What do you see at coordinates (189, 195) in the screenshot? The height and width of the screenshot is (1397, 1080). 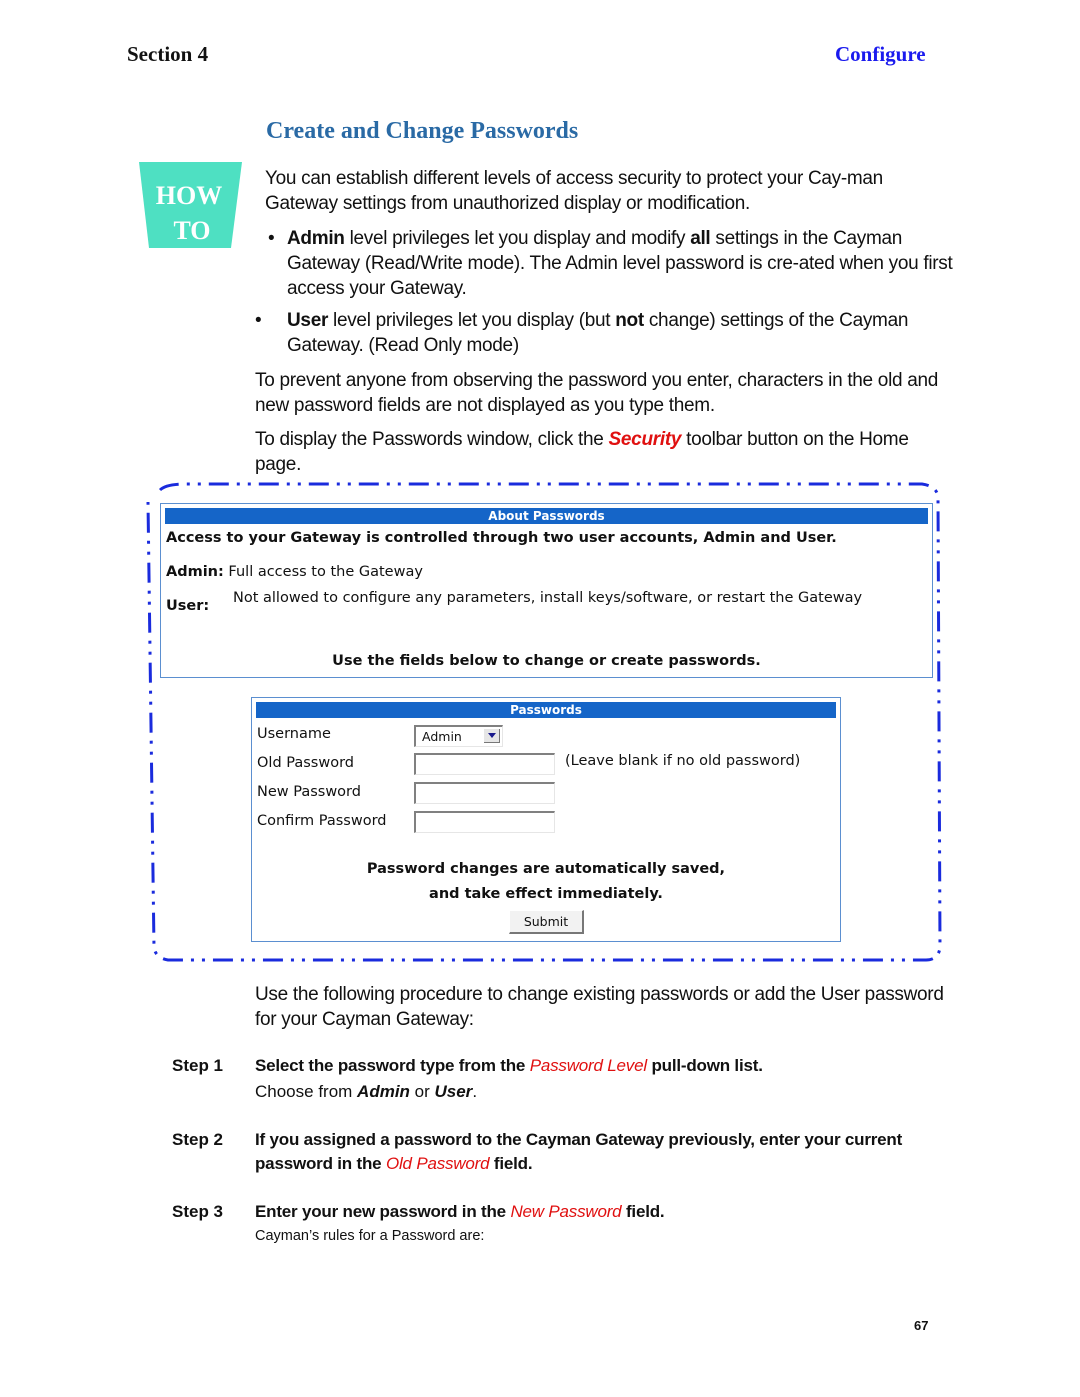 I see `how-to-line1: HOW` at bounding box center [189, 195].